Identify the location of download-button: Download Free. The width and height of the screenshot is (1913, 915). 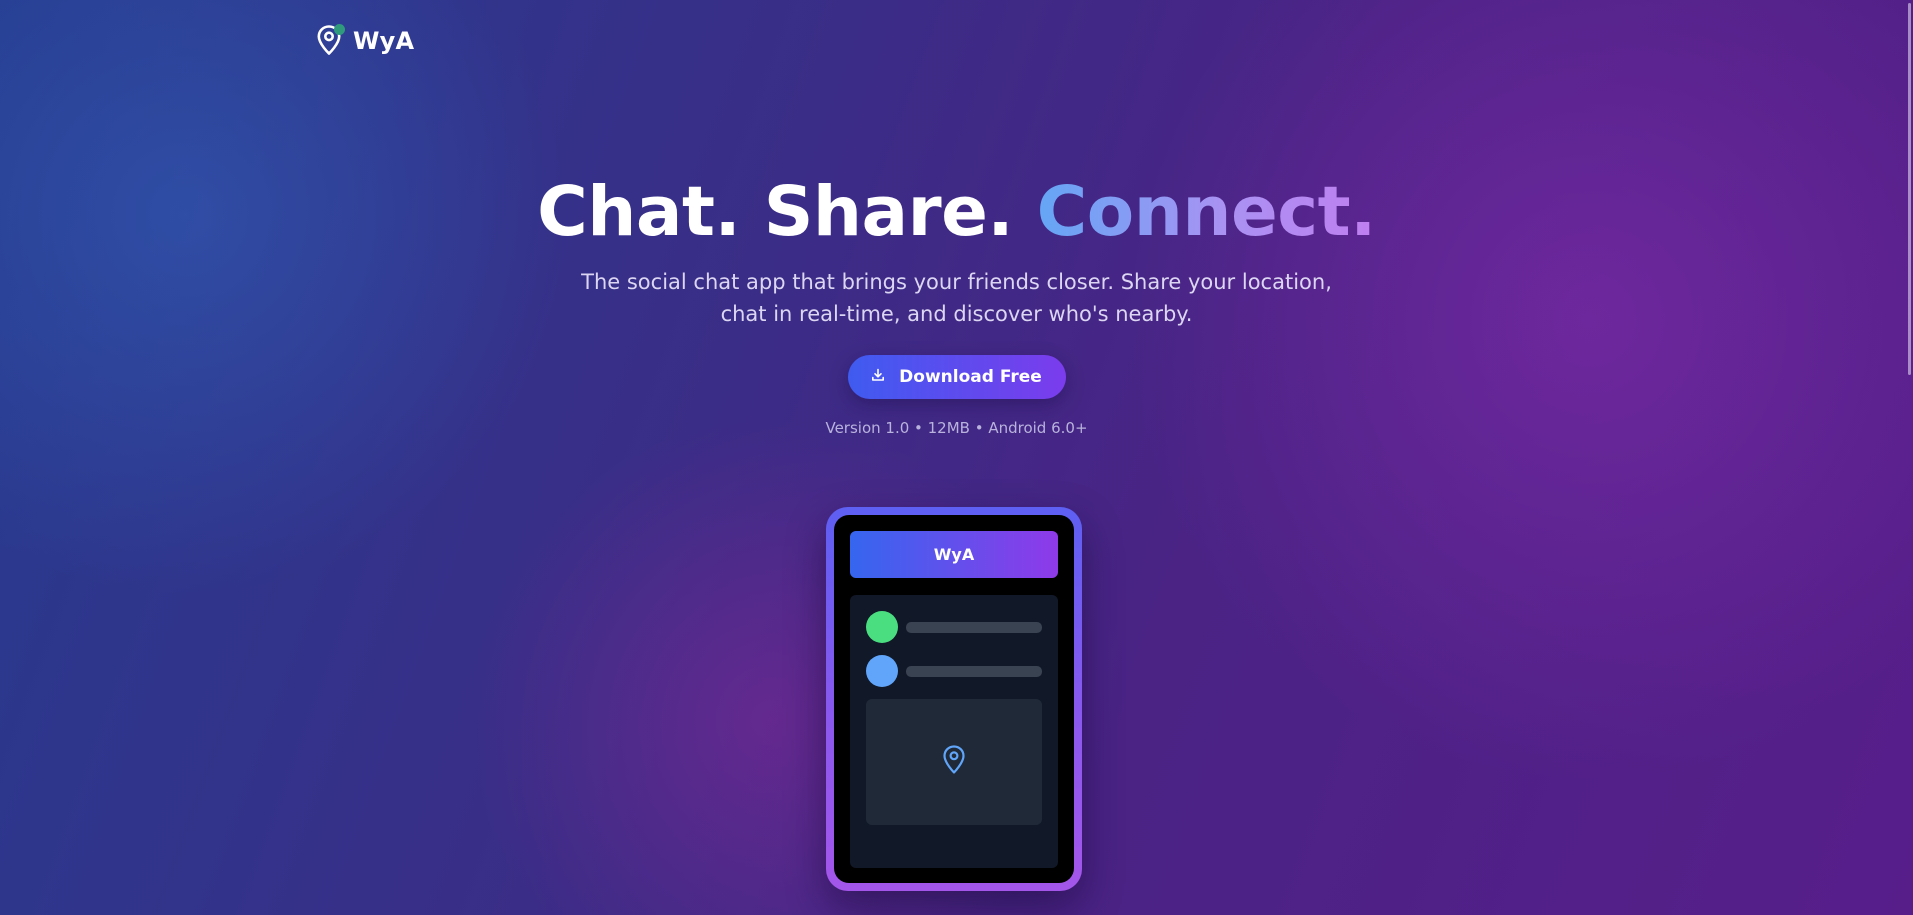
(956, 377).